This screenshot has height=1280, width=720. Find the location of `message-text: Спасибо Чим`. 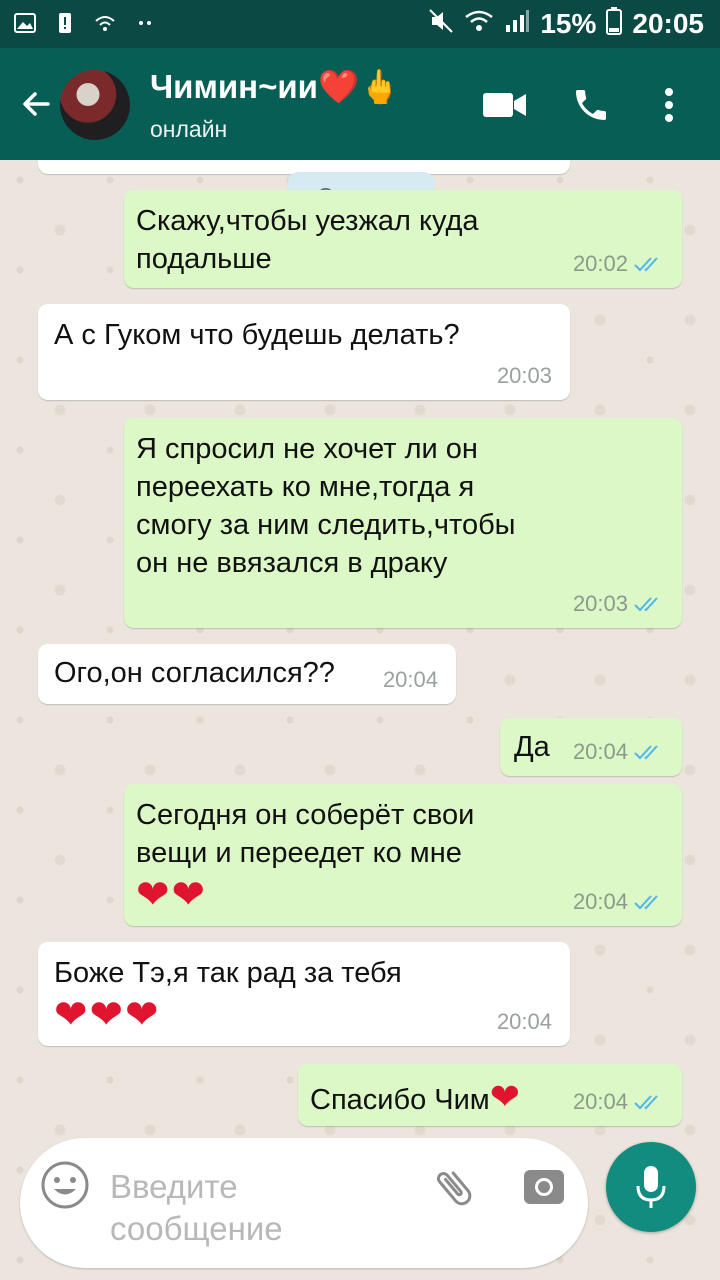

message-text: Спасибо Чим is located at coordinates (400, 1100).